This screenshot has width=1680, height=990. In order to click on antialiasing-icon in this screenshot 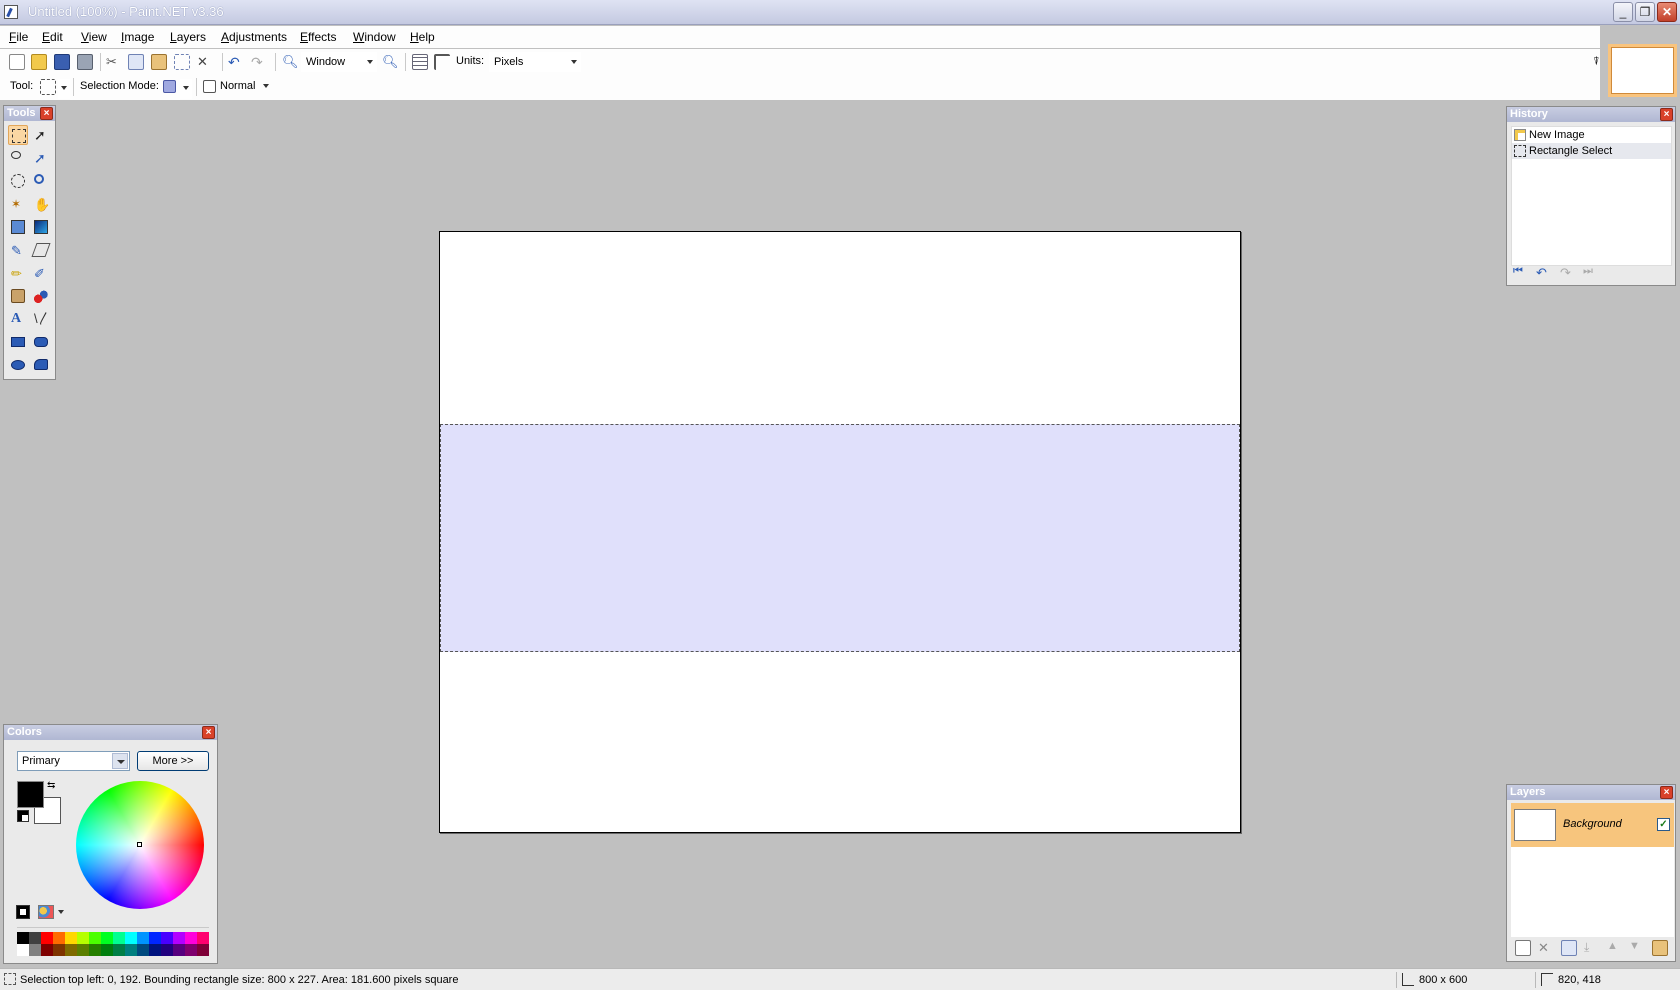, I will do `click(209, 86)`.